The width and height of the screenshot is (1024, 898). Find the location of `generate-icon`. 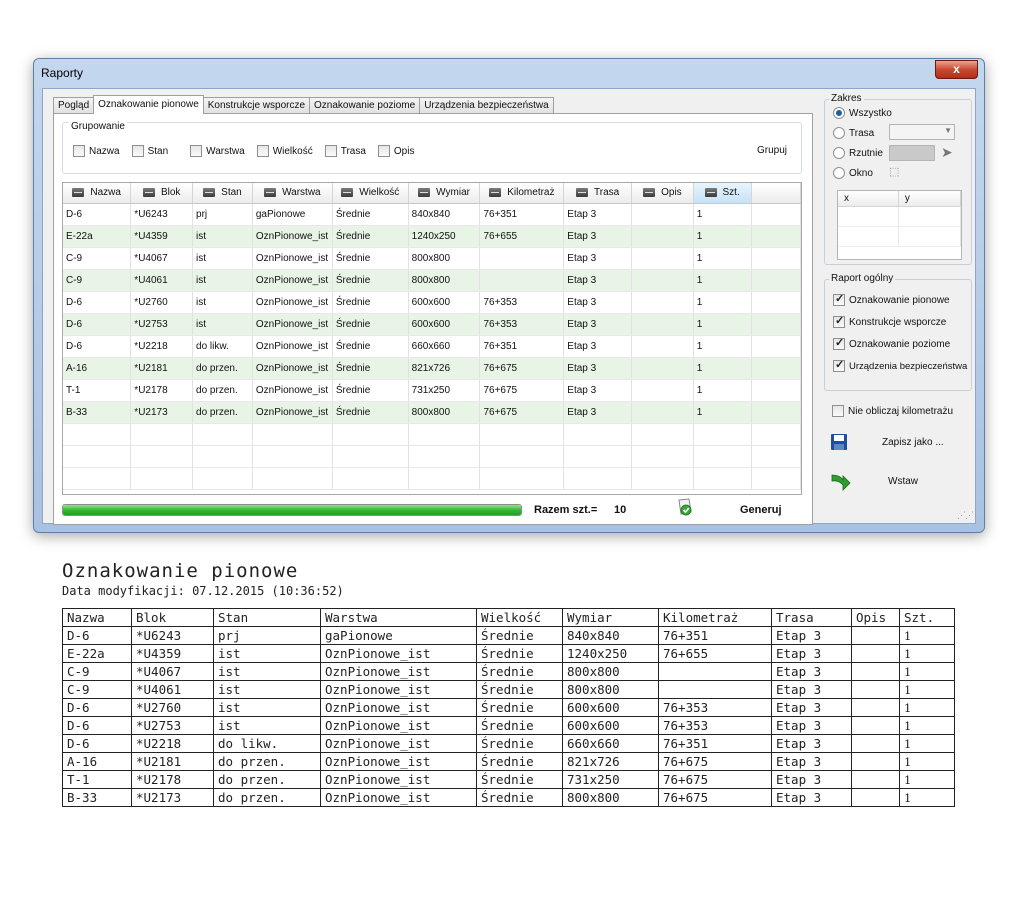

generate-icon is located at coordinates (685, 507).